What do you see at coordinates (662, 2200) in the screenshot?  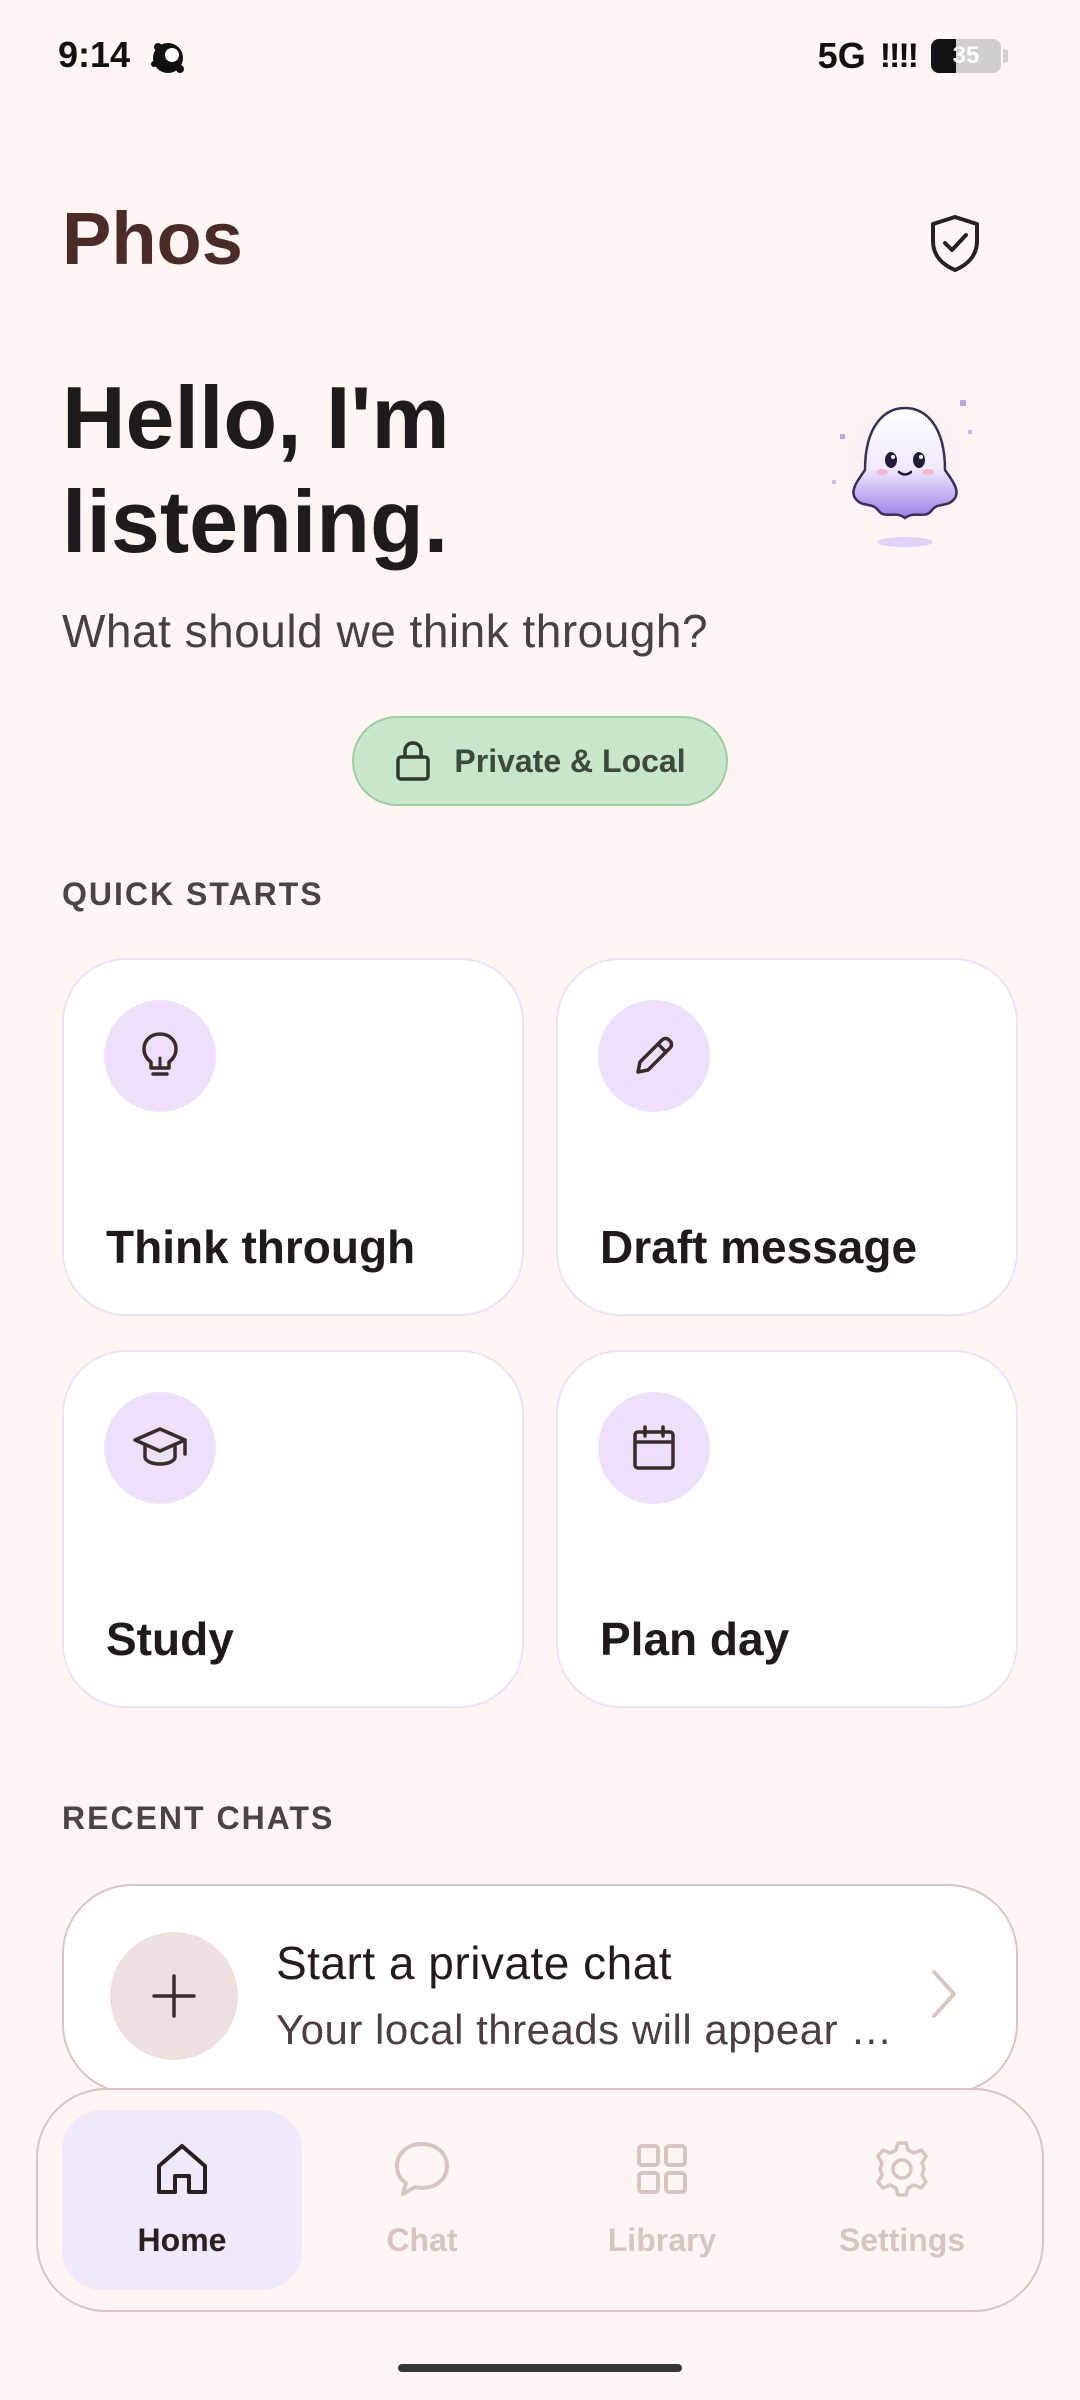 I see `nav-library: Library` at bounding box center [662, 2200].